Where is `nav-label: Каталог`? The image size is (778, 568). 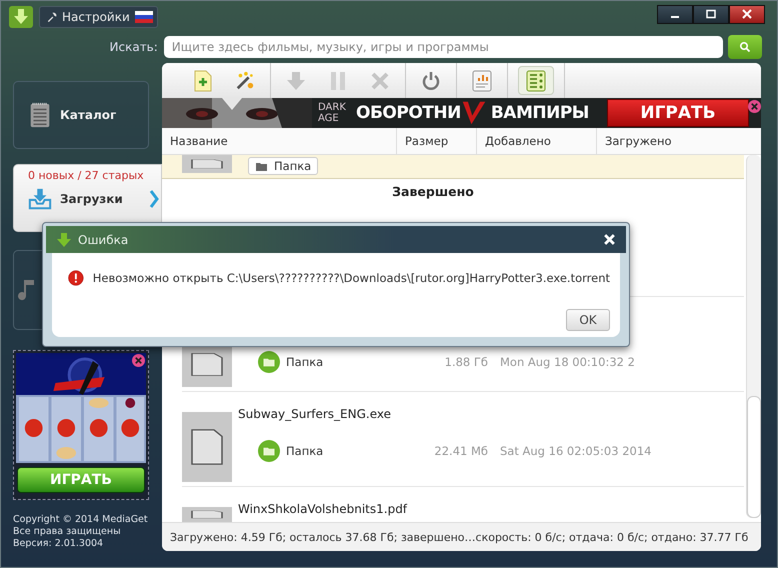
nav-label: Каталог is located at coordinates (88, 115).